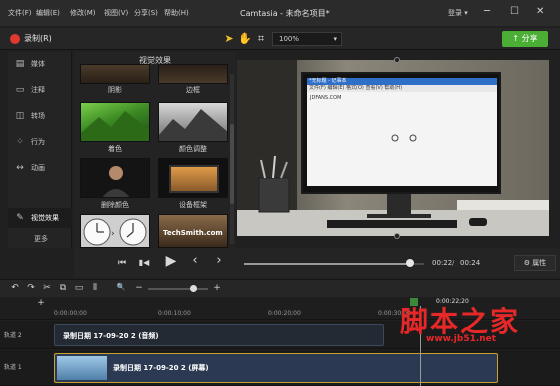 This screenshot has width=560, height=386. I want to click on zoom-out-icon: −, so click(139, 288).